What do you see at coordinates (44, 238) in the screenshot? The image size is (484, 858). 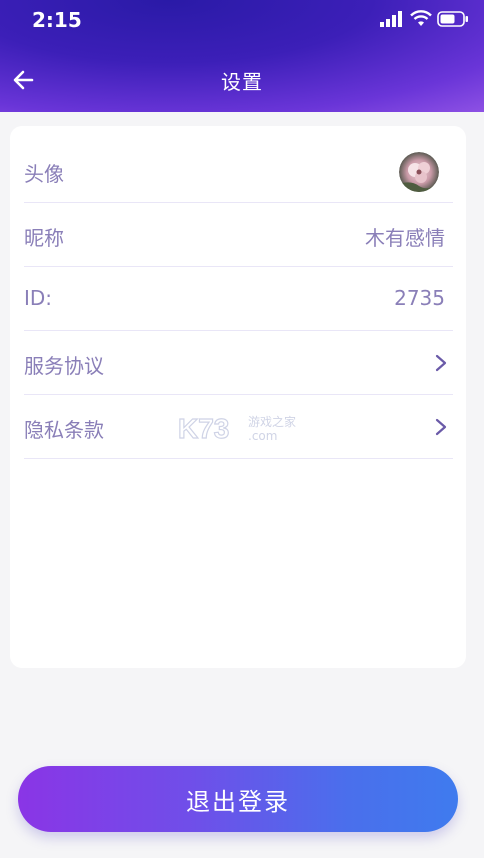 I see `settings-row-label: 昵称` at bounding box center [44, 238].